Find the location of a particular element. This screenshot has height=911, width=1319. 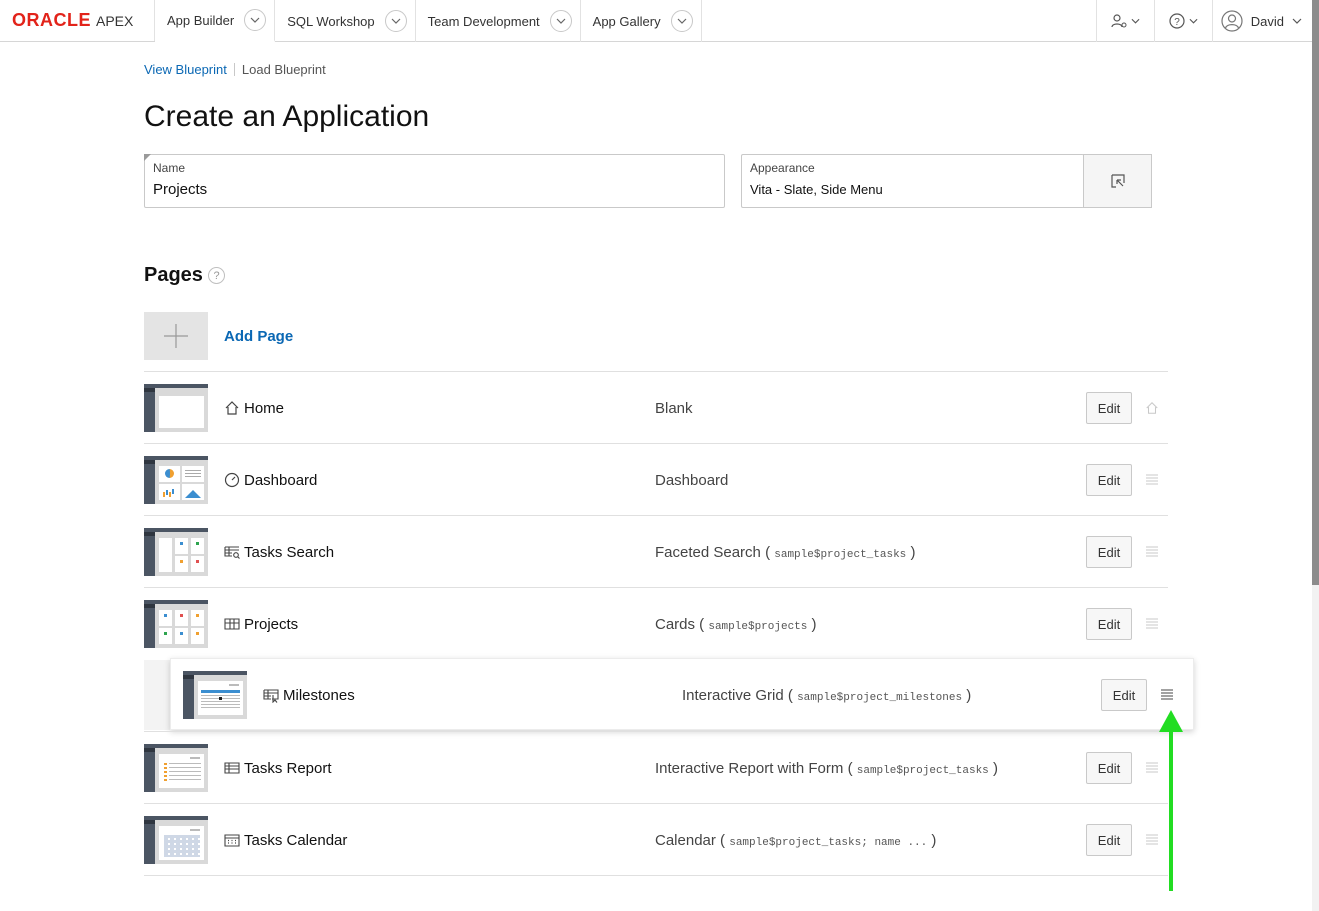

faceted-search-icon is located at coordinates (232, 552).